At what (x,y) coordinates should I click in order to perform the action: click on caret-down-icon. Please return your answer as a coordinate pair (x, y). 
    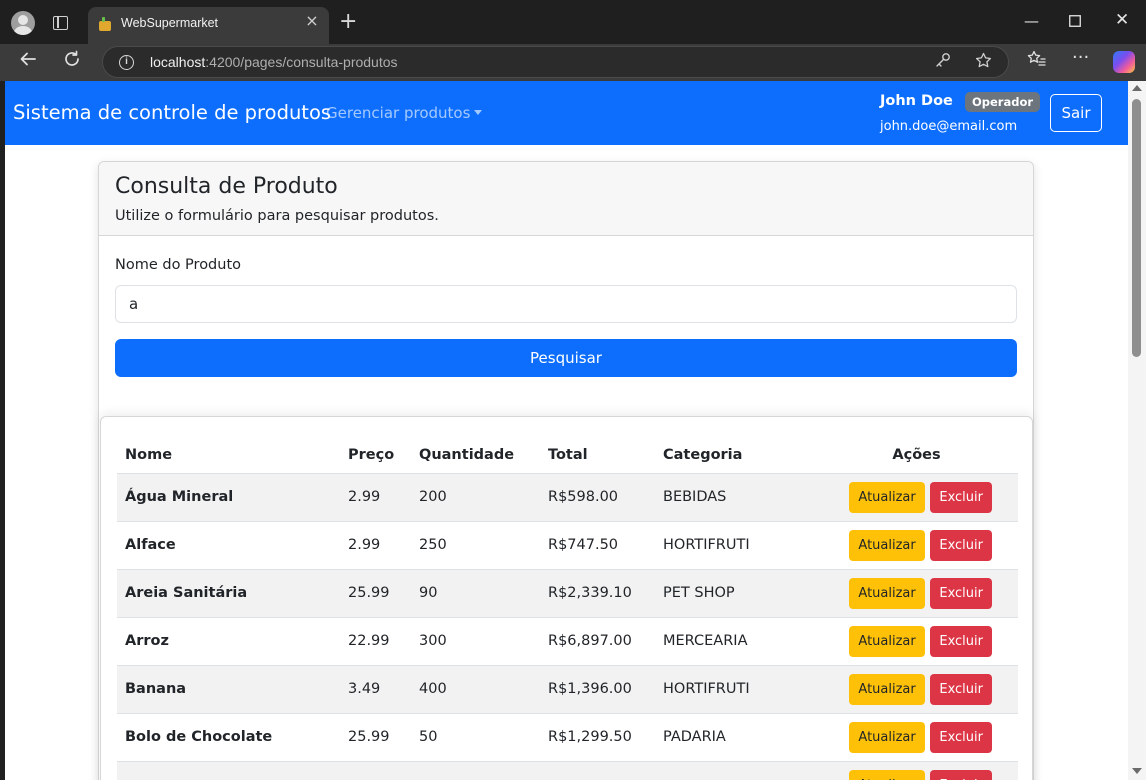
    Looking at the image, I should click on (478, 112).